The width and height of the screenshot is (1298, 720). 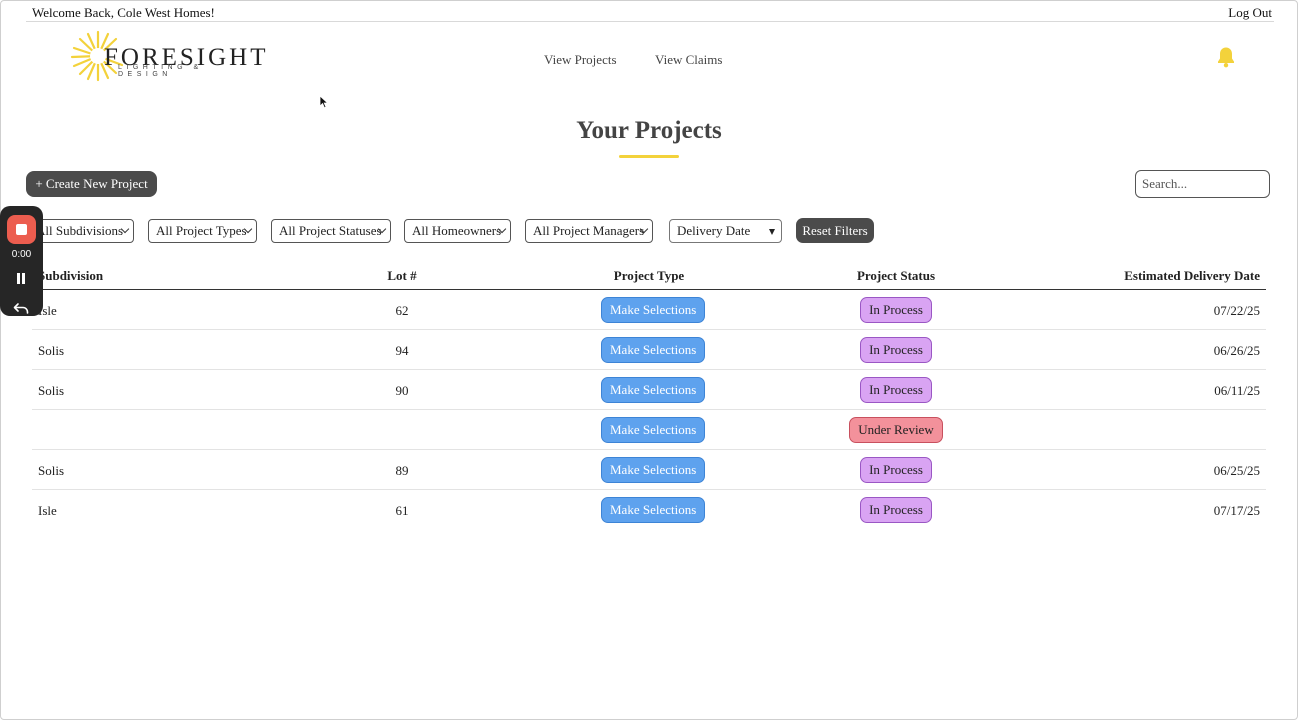 What do you see at coordinates (21, 278) in the screenshot?
I see `pause-icon` at bounding box center [21, 278].